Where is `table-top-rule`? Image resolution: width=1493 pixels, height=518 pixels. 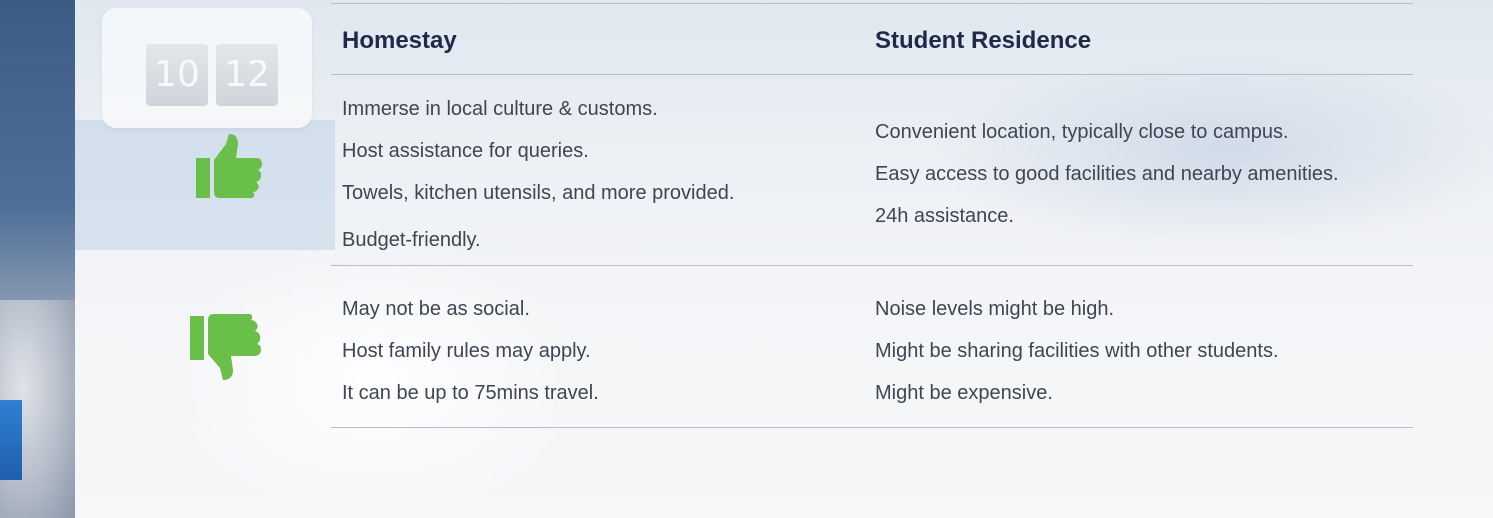
table-top-rule is located at coordinates (872, 3).